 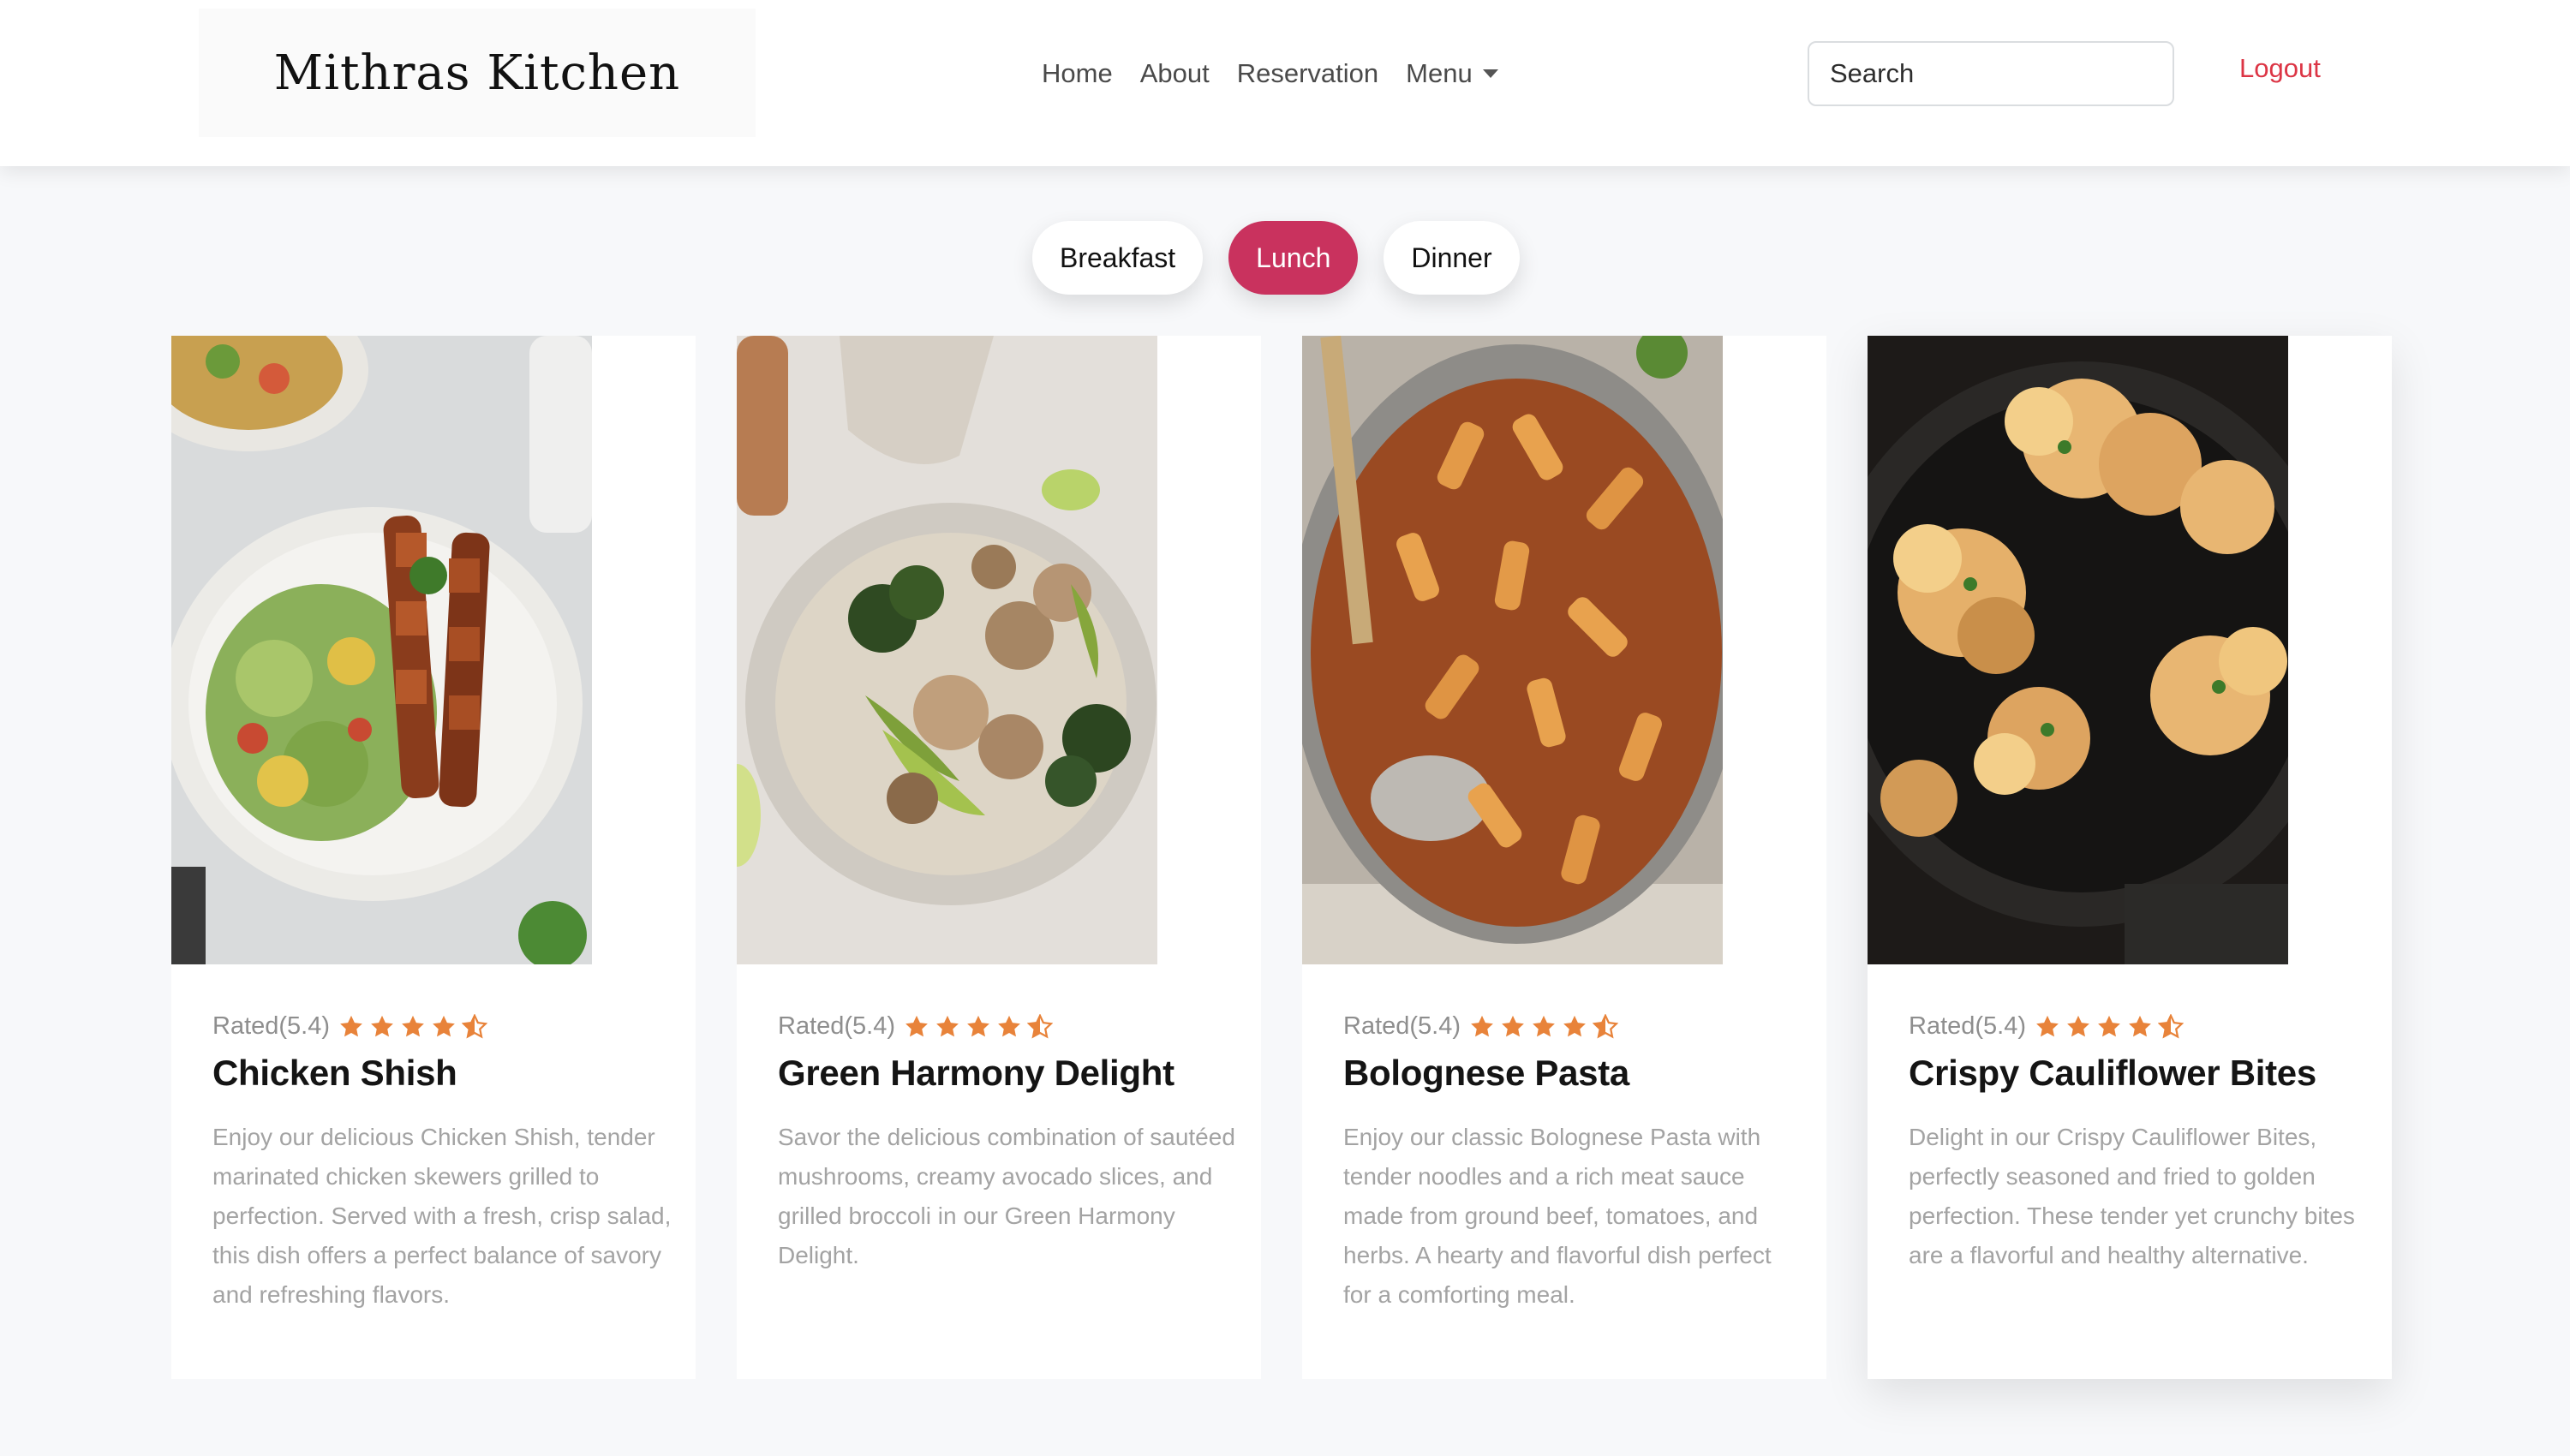 I want to click on brand-name: Mithras Kitchen, so click(x=477, y=73).